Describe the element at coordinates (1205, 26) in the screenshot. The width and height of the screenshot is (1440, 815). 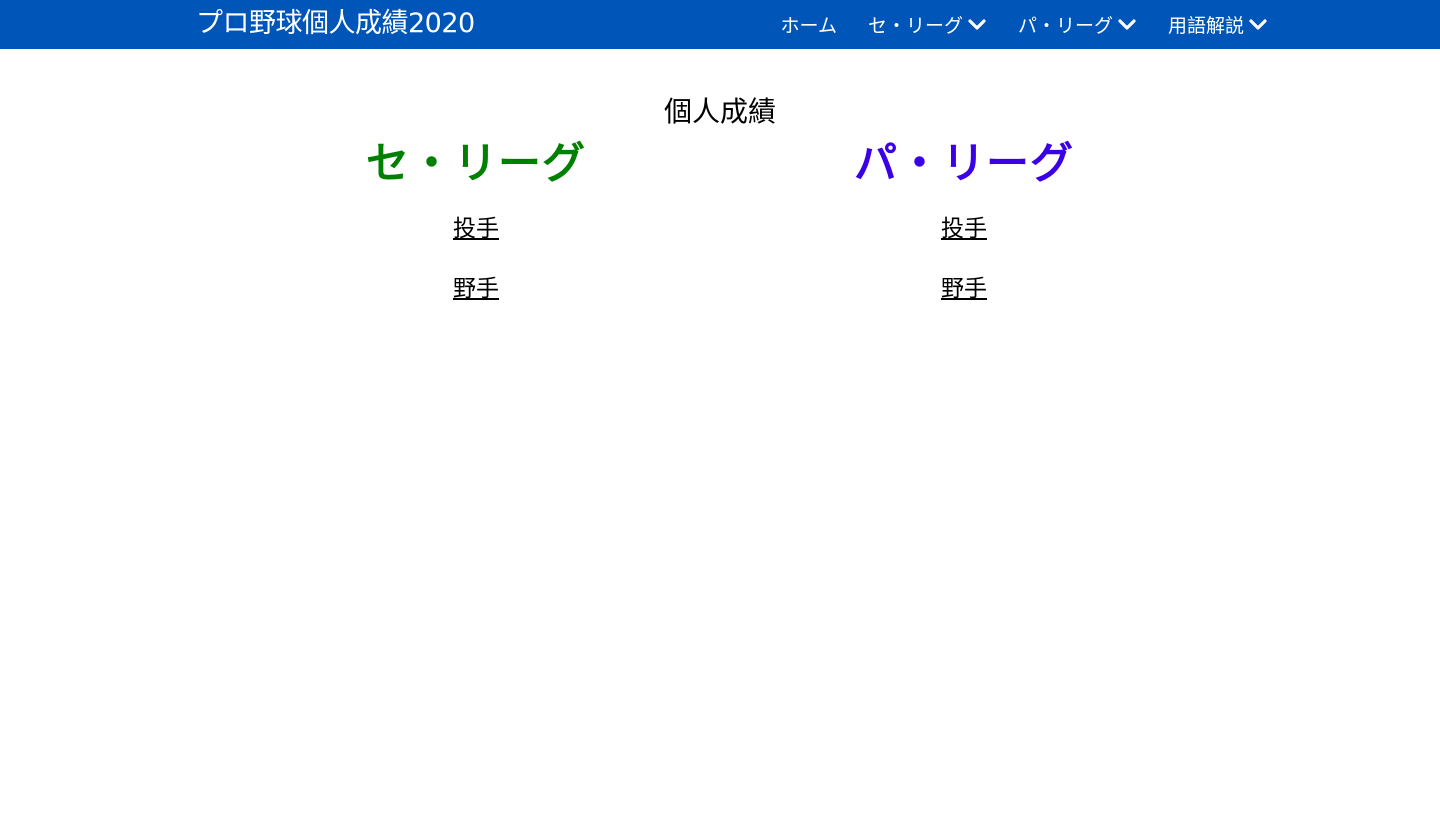
I see `nav-item-label: 用語解説` at that location.